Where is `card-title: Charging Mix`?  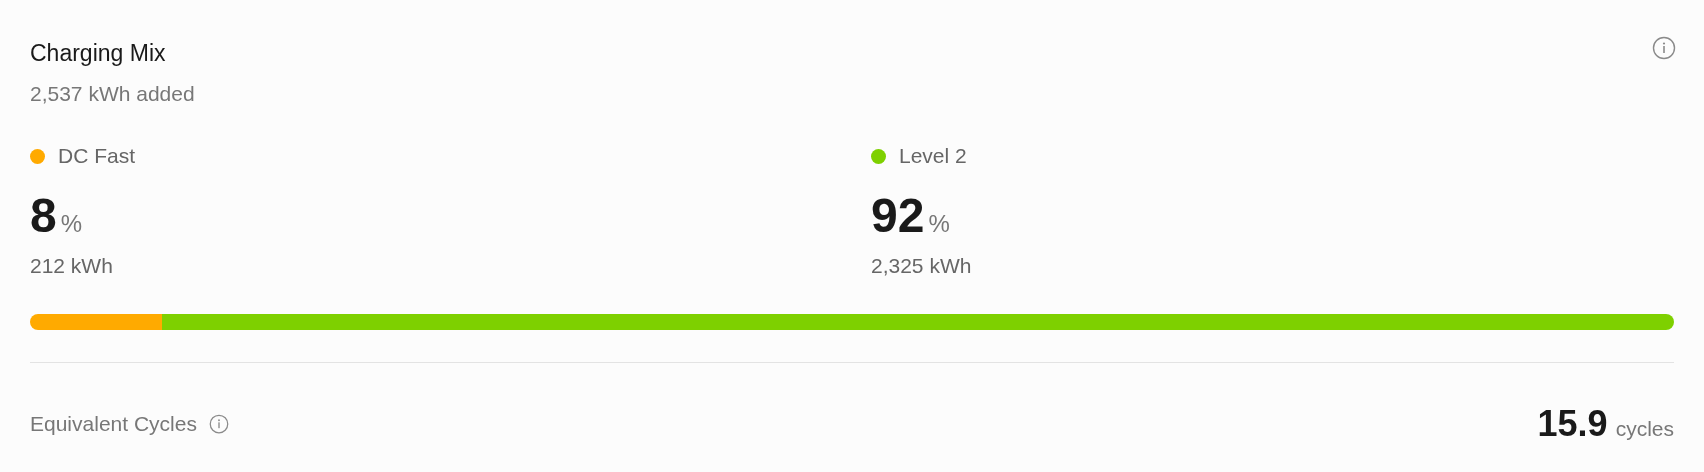 card-title: Charging Mix is located at coordinates (98, 53).